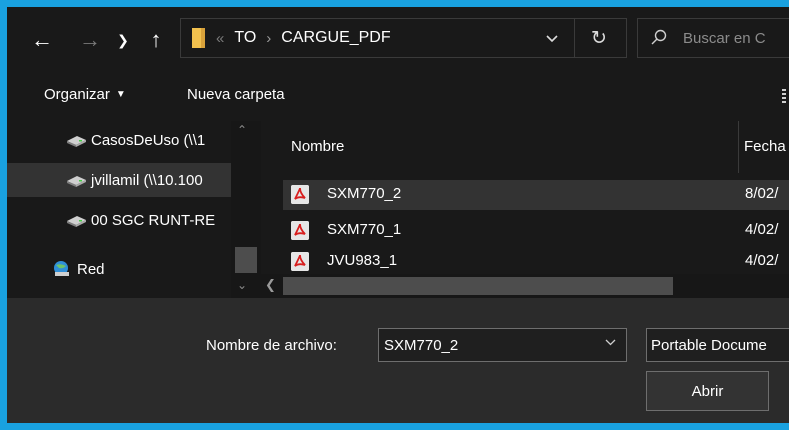 Image resolution: width=789 pixels, height=430 pixels. What do you see at coordinates (271, 345) in the screenshot?
I see `filename-label: Nombre de archivo:` at bounding box center [271, 345].